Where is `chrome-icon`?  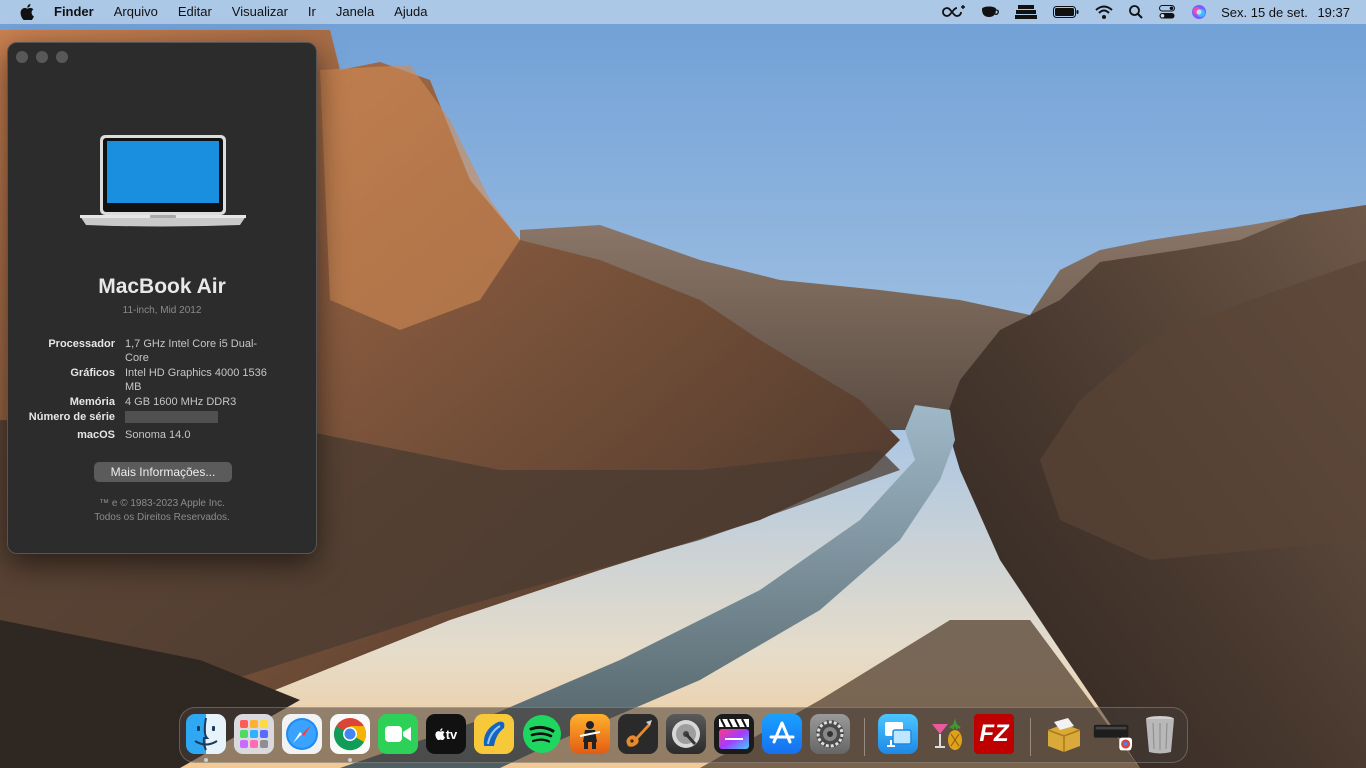 chrome-icon is located at coordinates (350, 734).